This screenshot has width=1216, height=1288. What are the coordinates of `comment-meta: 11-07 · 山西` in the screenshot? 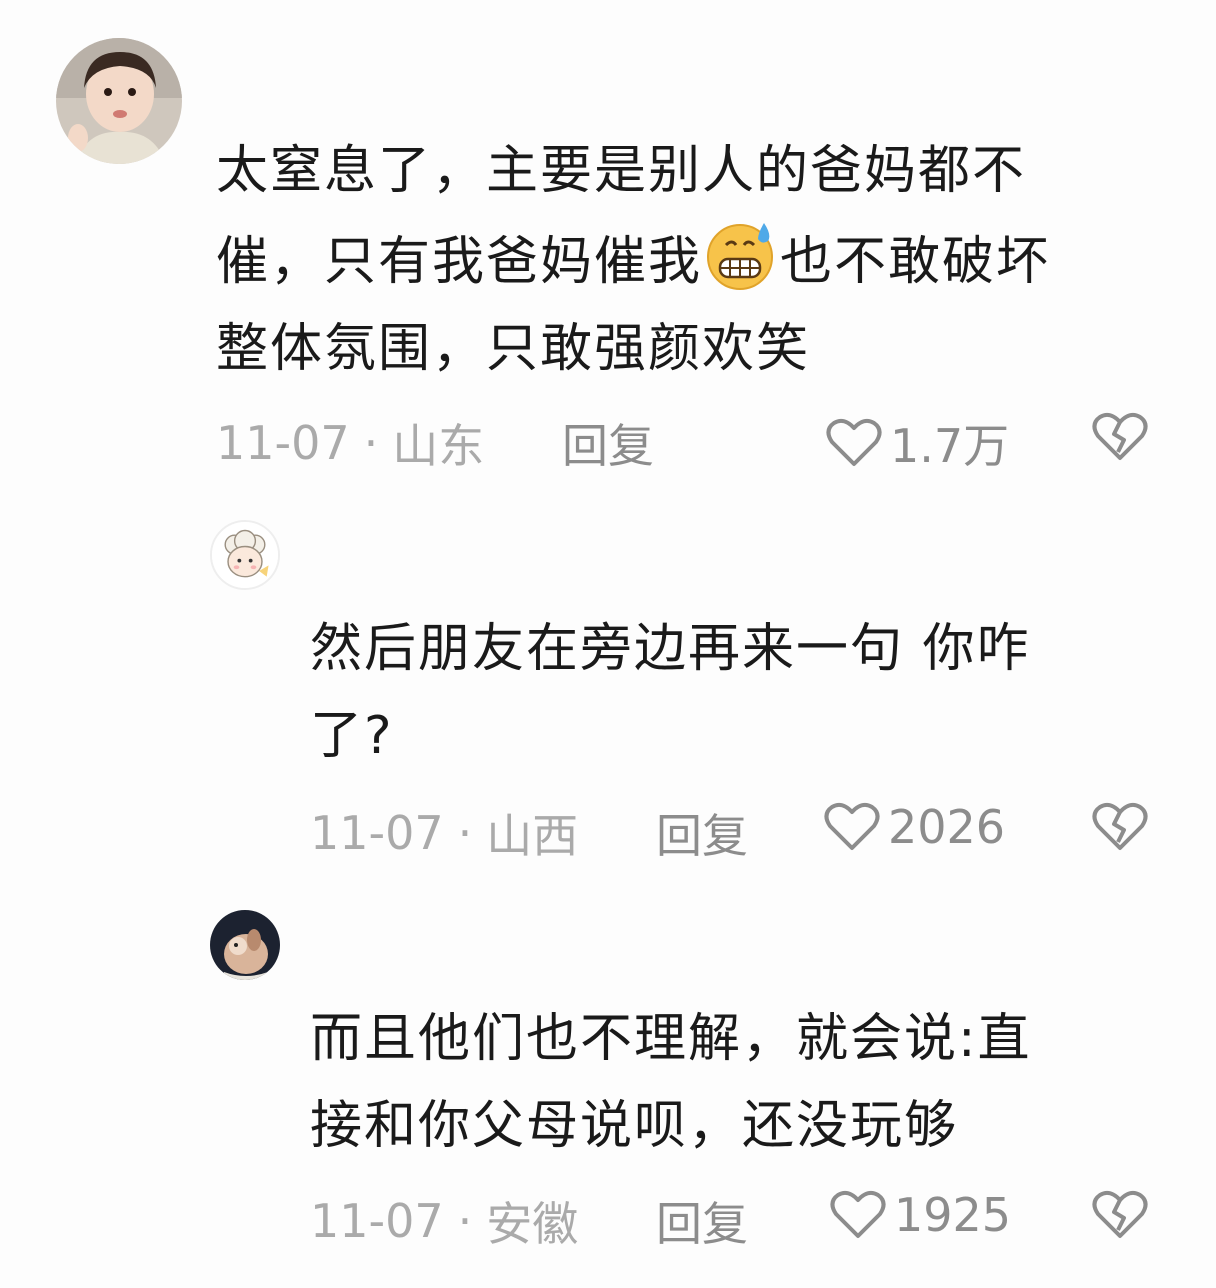 It's located at (444, 833).